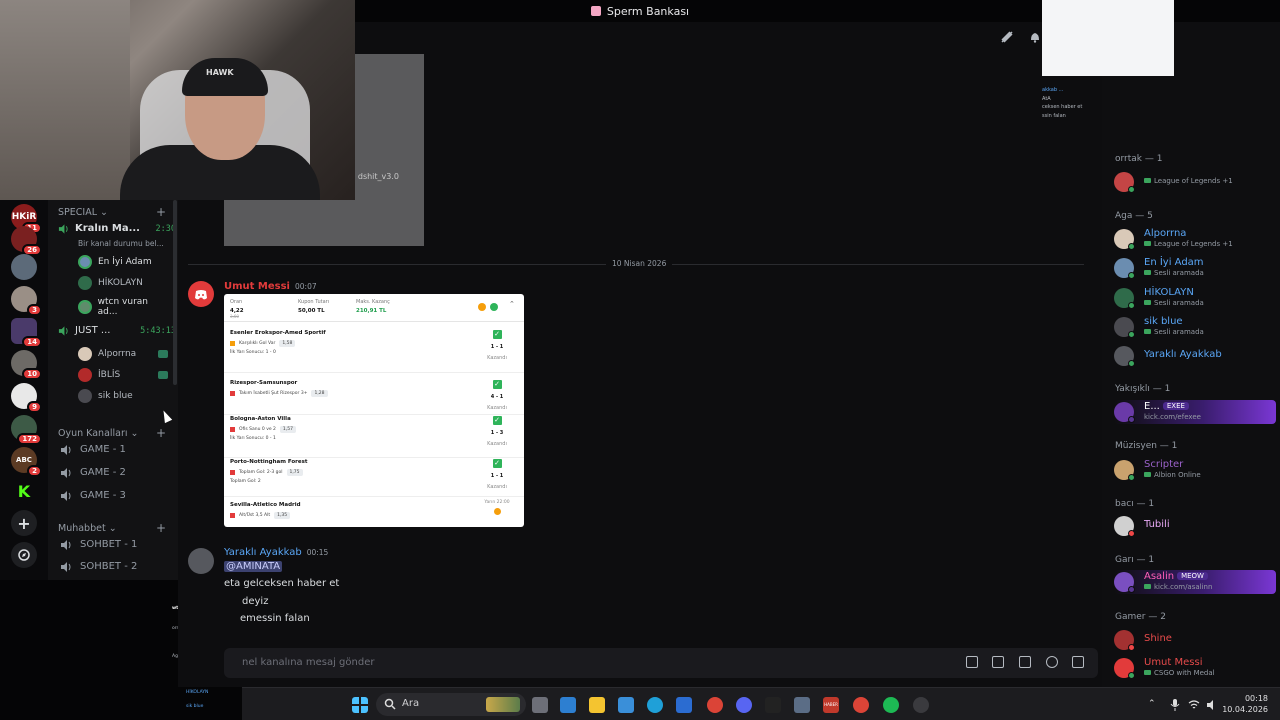 The width and height of the screenshot is (1280, 720). Describe the element at coordinates (237, 309) in the screenshot. I see `slip-odds: Oran 4,22 3,60` at that location.